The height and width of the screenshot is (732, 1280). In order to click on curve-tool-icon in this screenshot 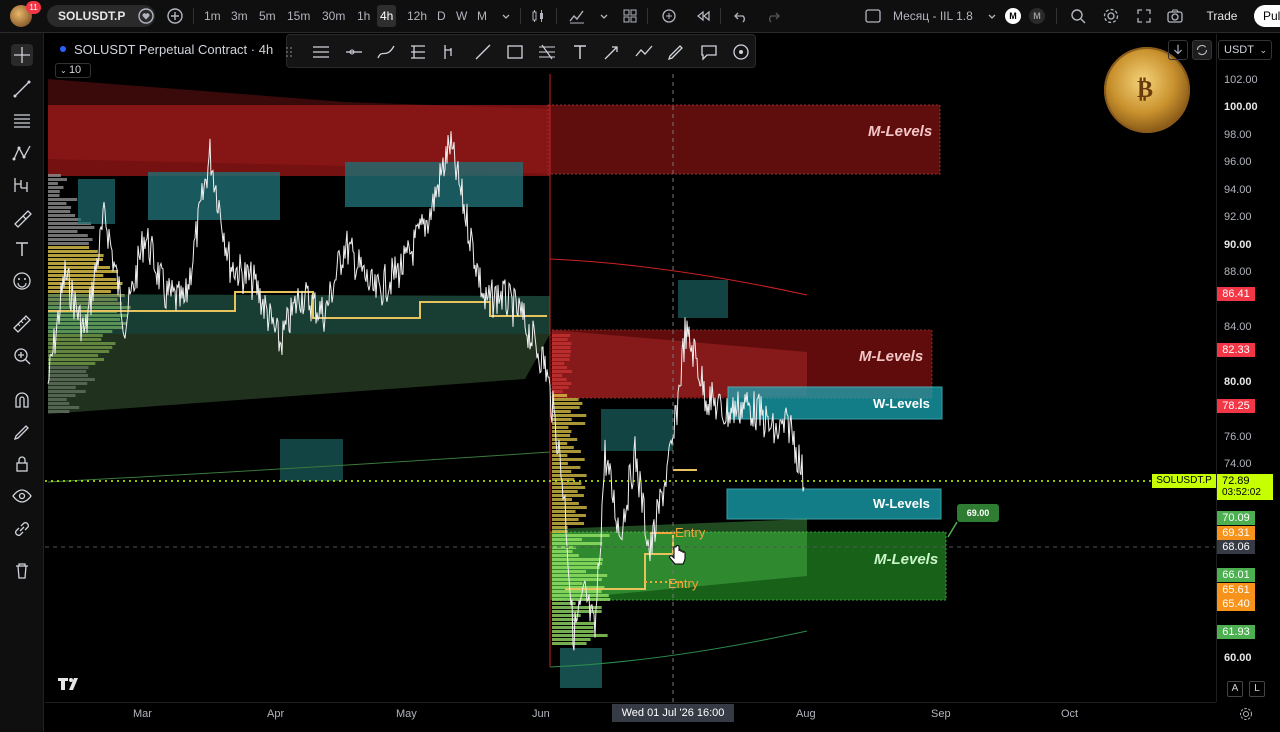, I will do `click(386, 52)`.